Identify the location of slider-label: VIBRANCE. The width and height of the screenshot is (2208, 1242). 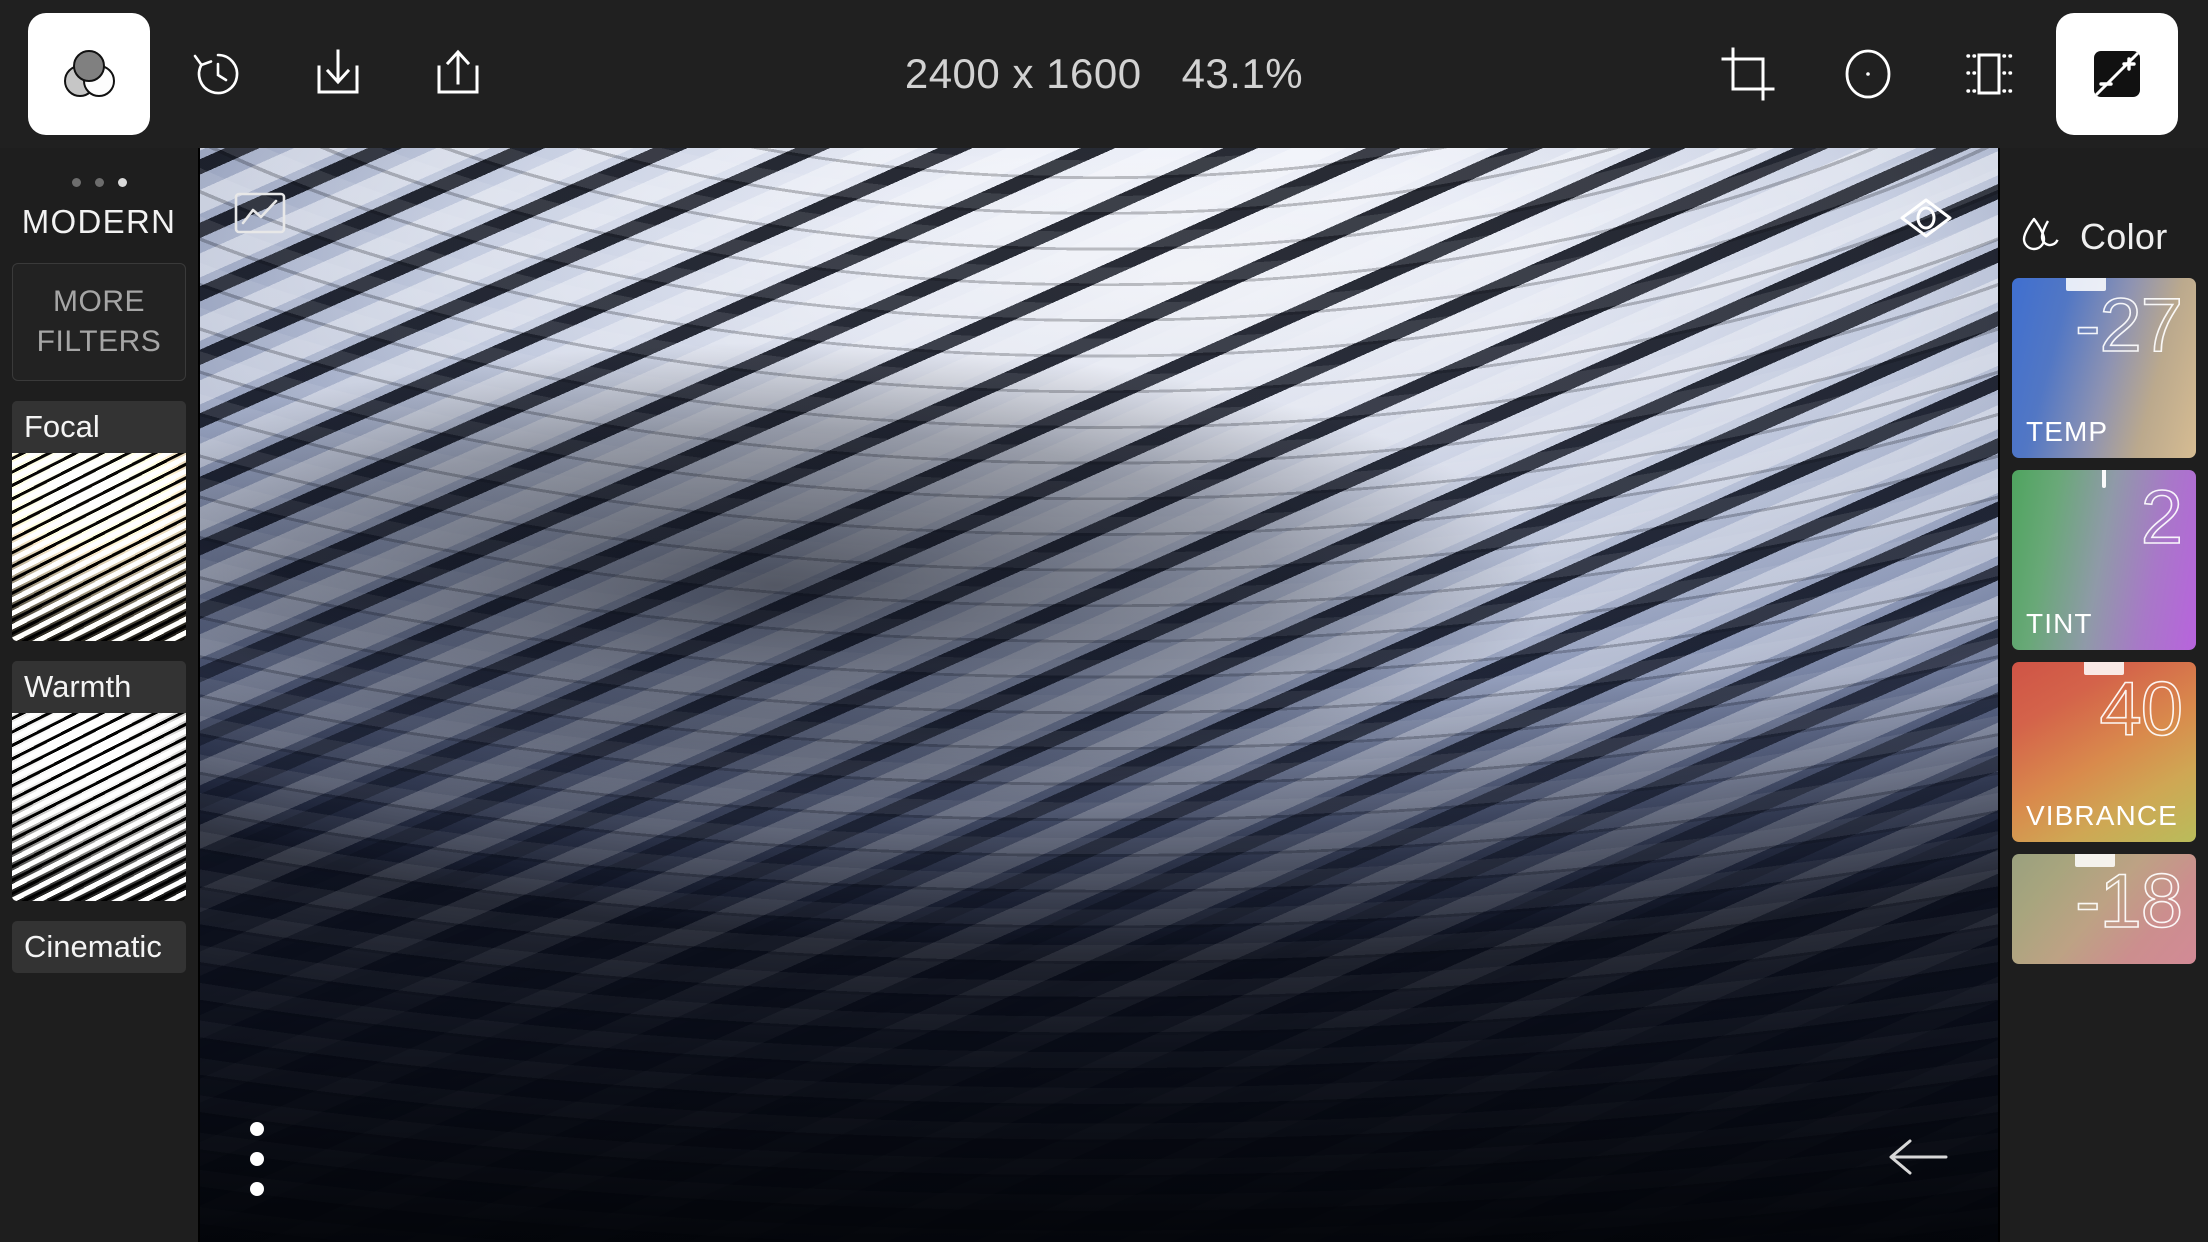
(2102, 815).